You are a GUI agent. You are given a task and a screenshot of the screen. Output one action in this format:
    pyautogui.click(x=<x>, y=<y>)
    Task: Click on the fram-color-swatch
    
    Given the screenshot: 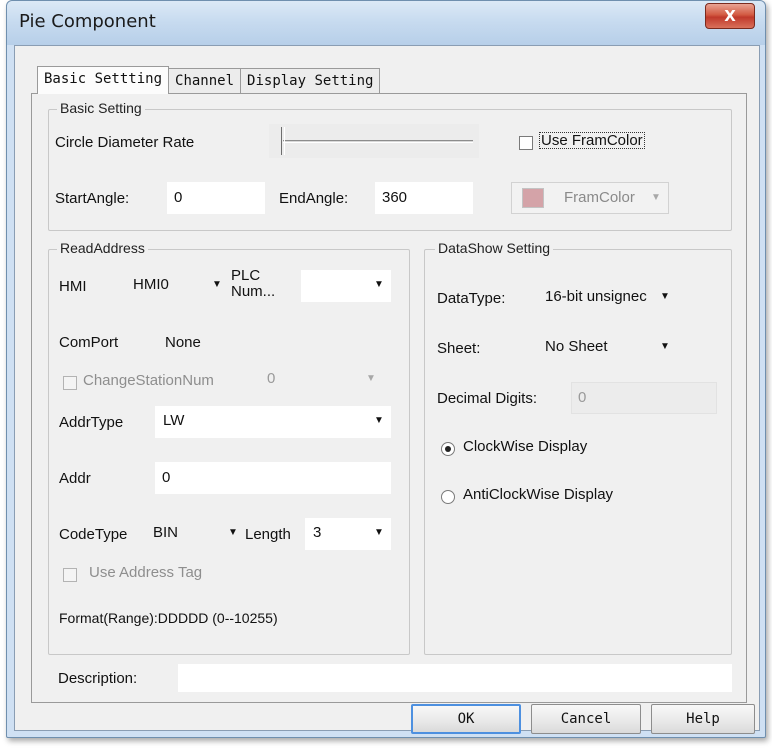 What is the action you would take?
    pyautogui.click(x=533, y=198)
    